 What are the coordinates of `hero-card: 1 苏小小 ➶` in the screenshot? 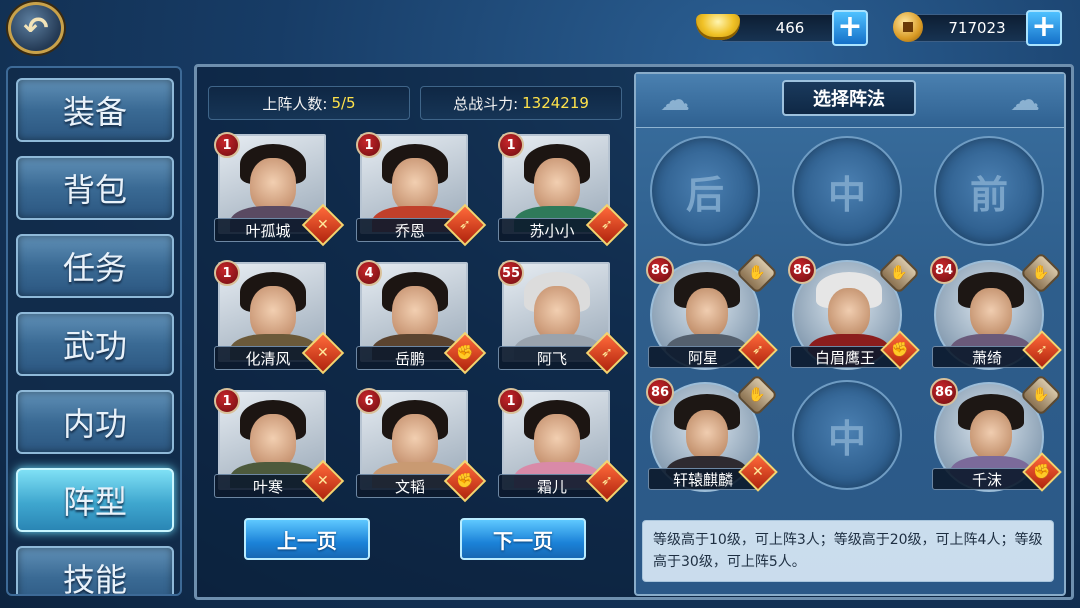 It's located at (563, 190).